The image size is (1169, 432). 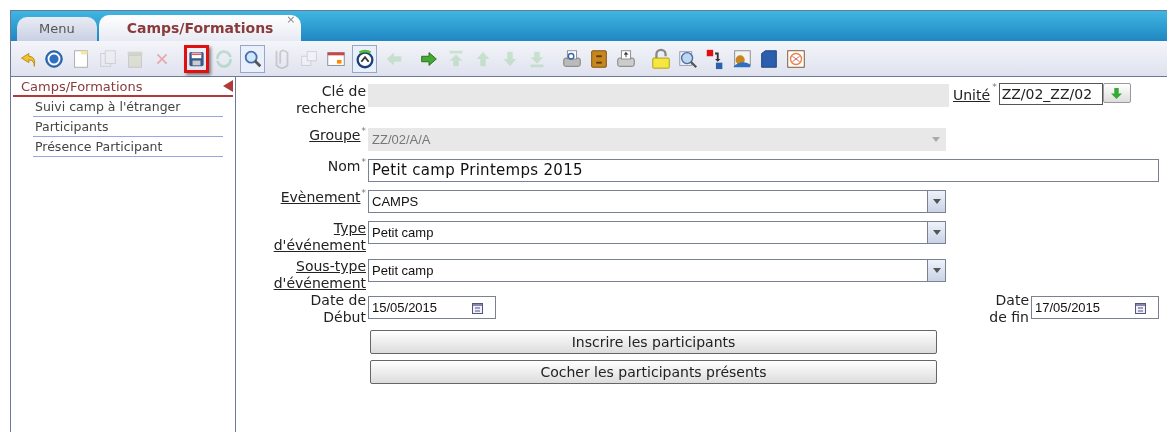 What do you see at coordinates (795, 58) in the screenshot?
I see `exo-icon` at bounding box center [795, 58].